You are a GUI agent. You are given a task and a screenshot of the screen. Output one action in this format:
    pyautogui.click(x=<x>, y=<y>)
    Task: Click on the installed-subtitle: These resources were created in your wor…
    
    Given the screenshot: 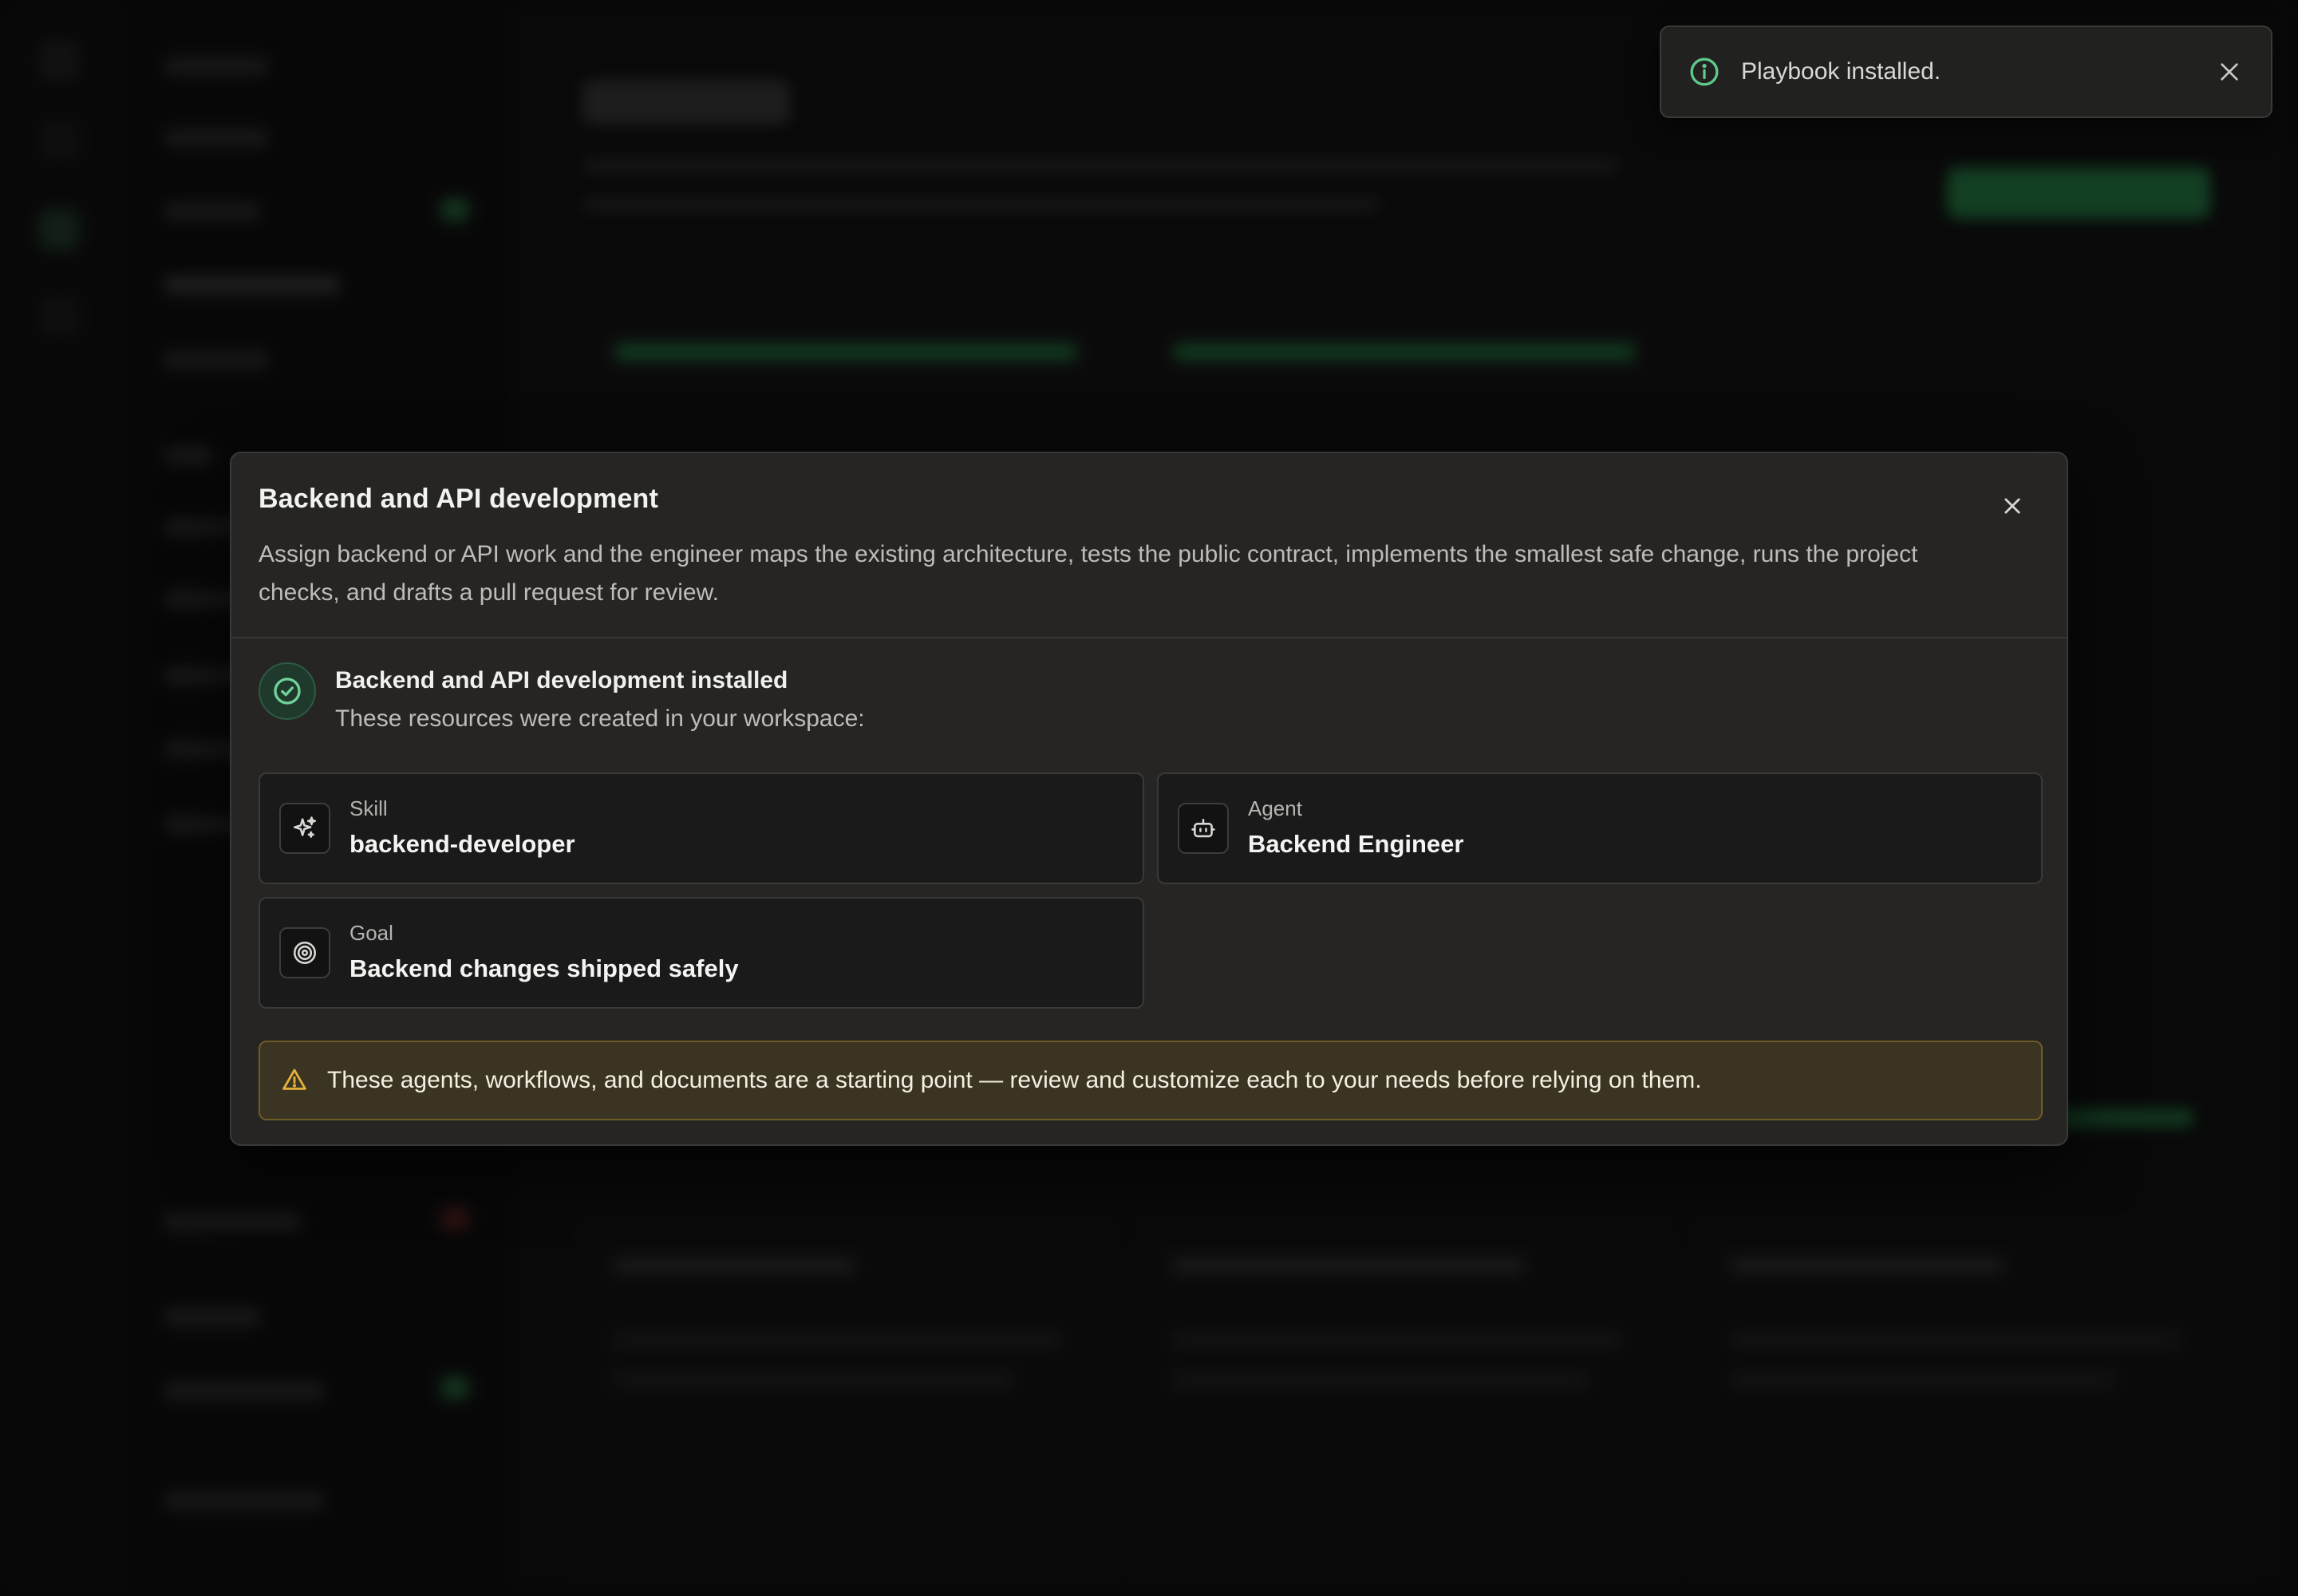 What is the action you would take?
    pyautogui.click(x=600, y=718)
    